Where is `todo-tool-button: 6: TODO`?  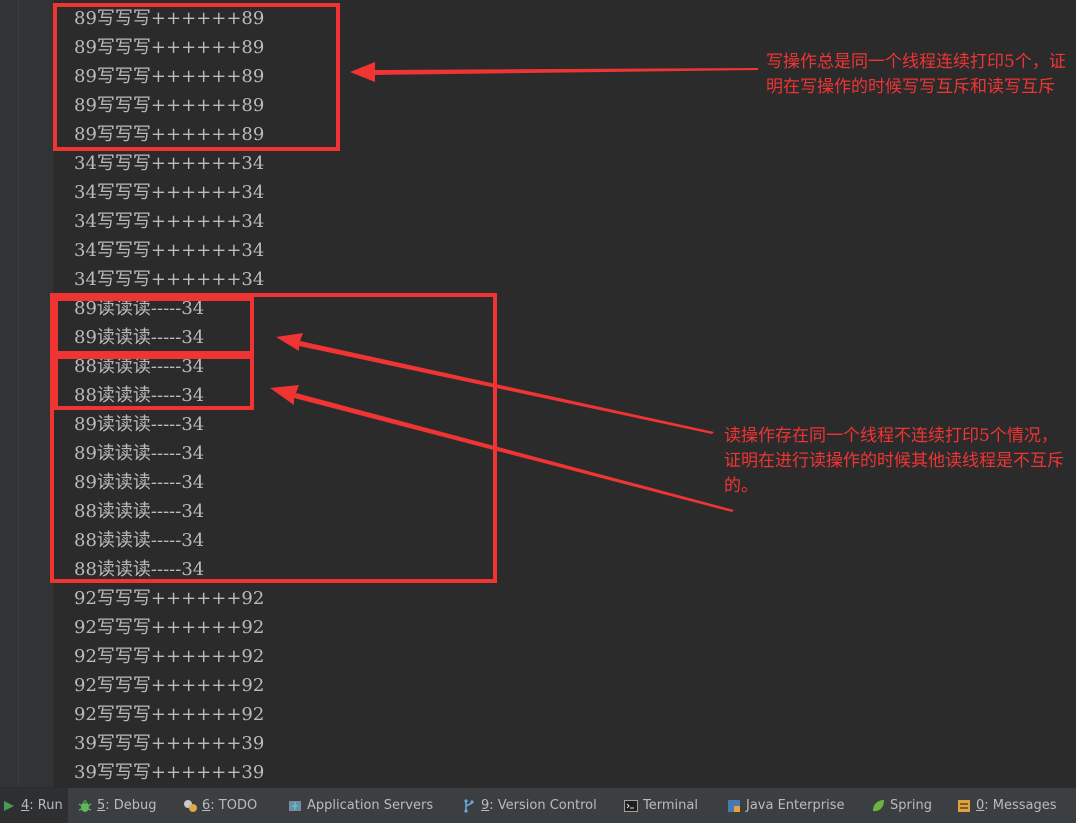
todo-tool-button: 6: TODO is located at coordinates (220, 805).